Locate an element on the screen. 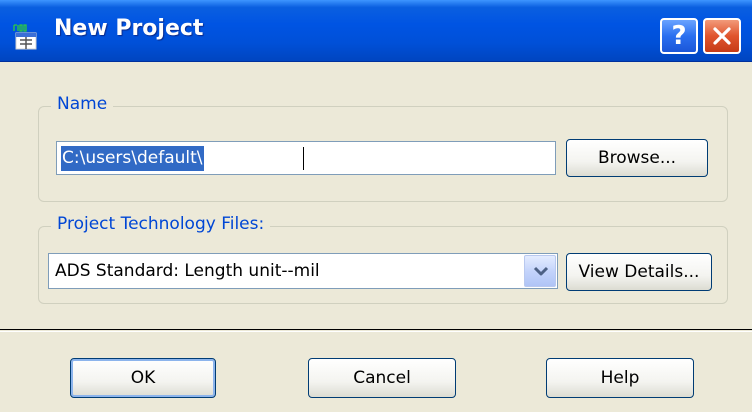  title-help-button: ? is located at coordinates (679, 36).